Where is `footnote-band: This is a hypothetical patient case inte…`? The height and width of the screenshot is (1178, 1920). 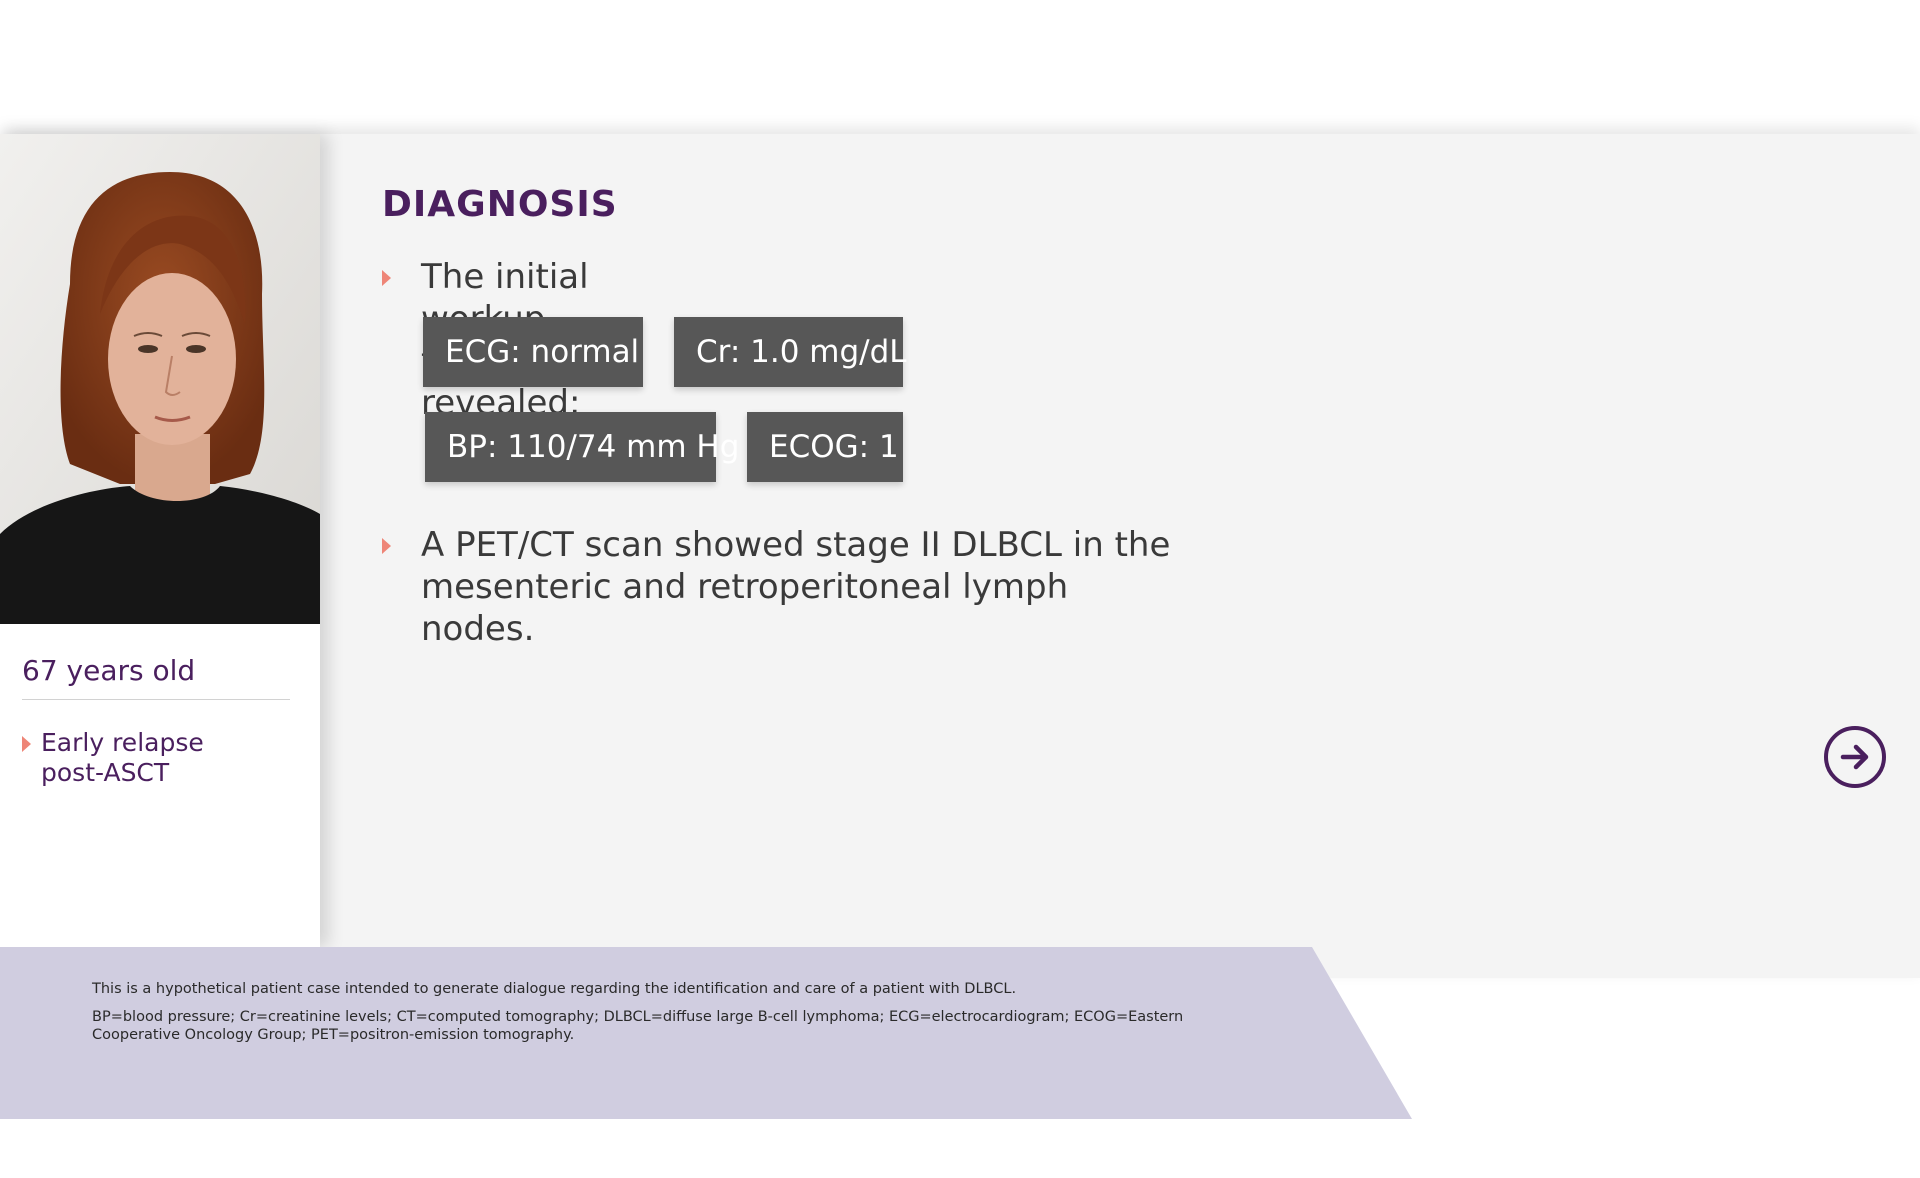 footnote-band: This is a hypothetical patient case inte… is located at coordinates (706, 1033).